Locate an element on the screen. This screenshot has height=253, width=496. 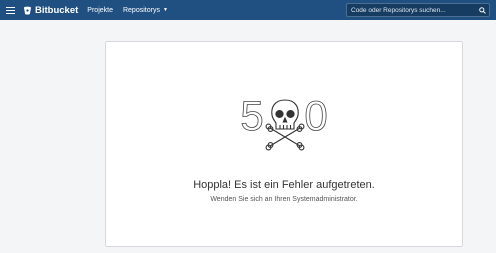
bitbucket-logo: Bitbucket is located at coordinates (51, 10).